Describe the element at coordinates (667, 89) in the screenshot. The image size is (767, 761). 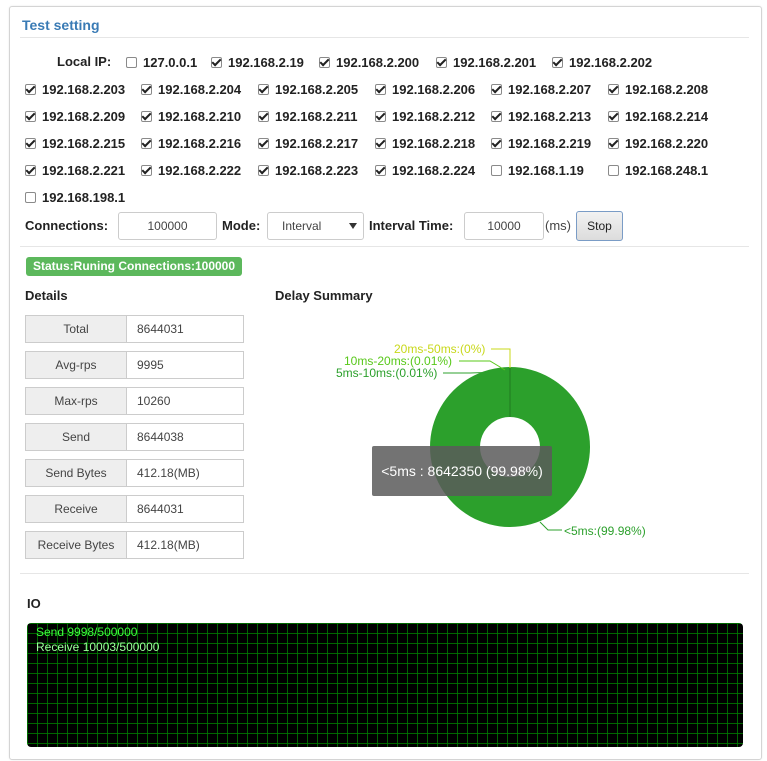
I see `ip-option-label: 192.168.2.208` at that location.